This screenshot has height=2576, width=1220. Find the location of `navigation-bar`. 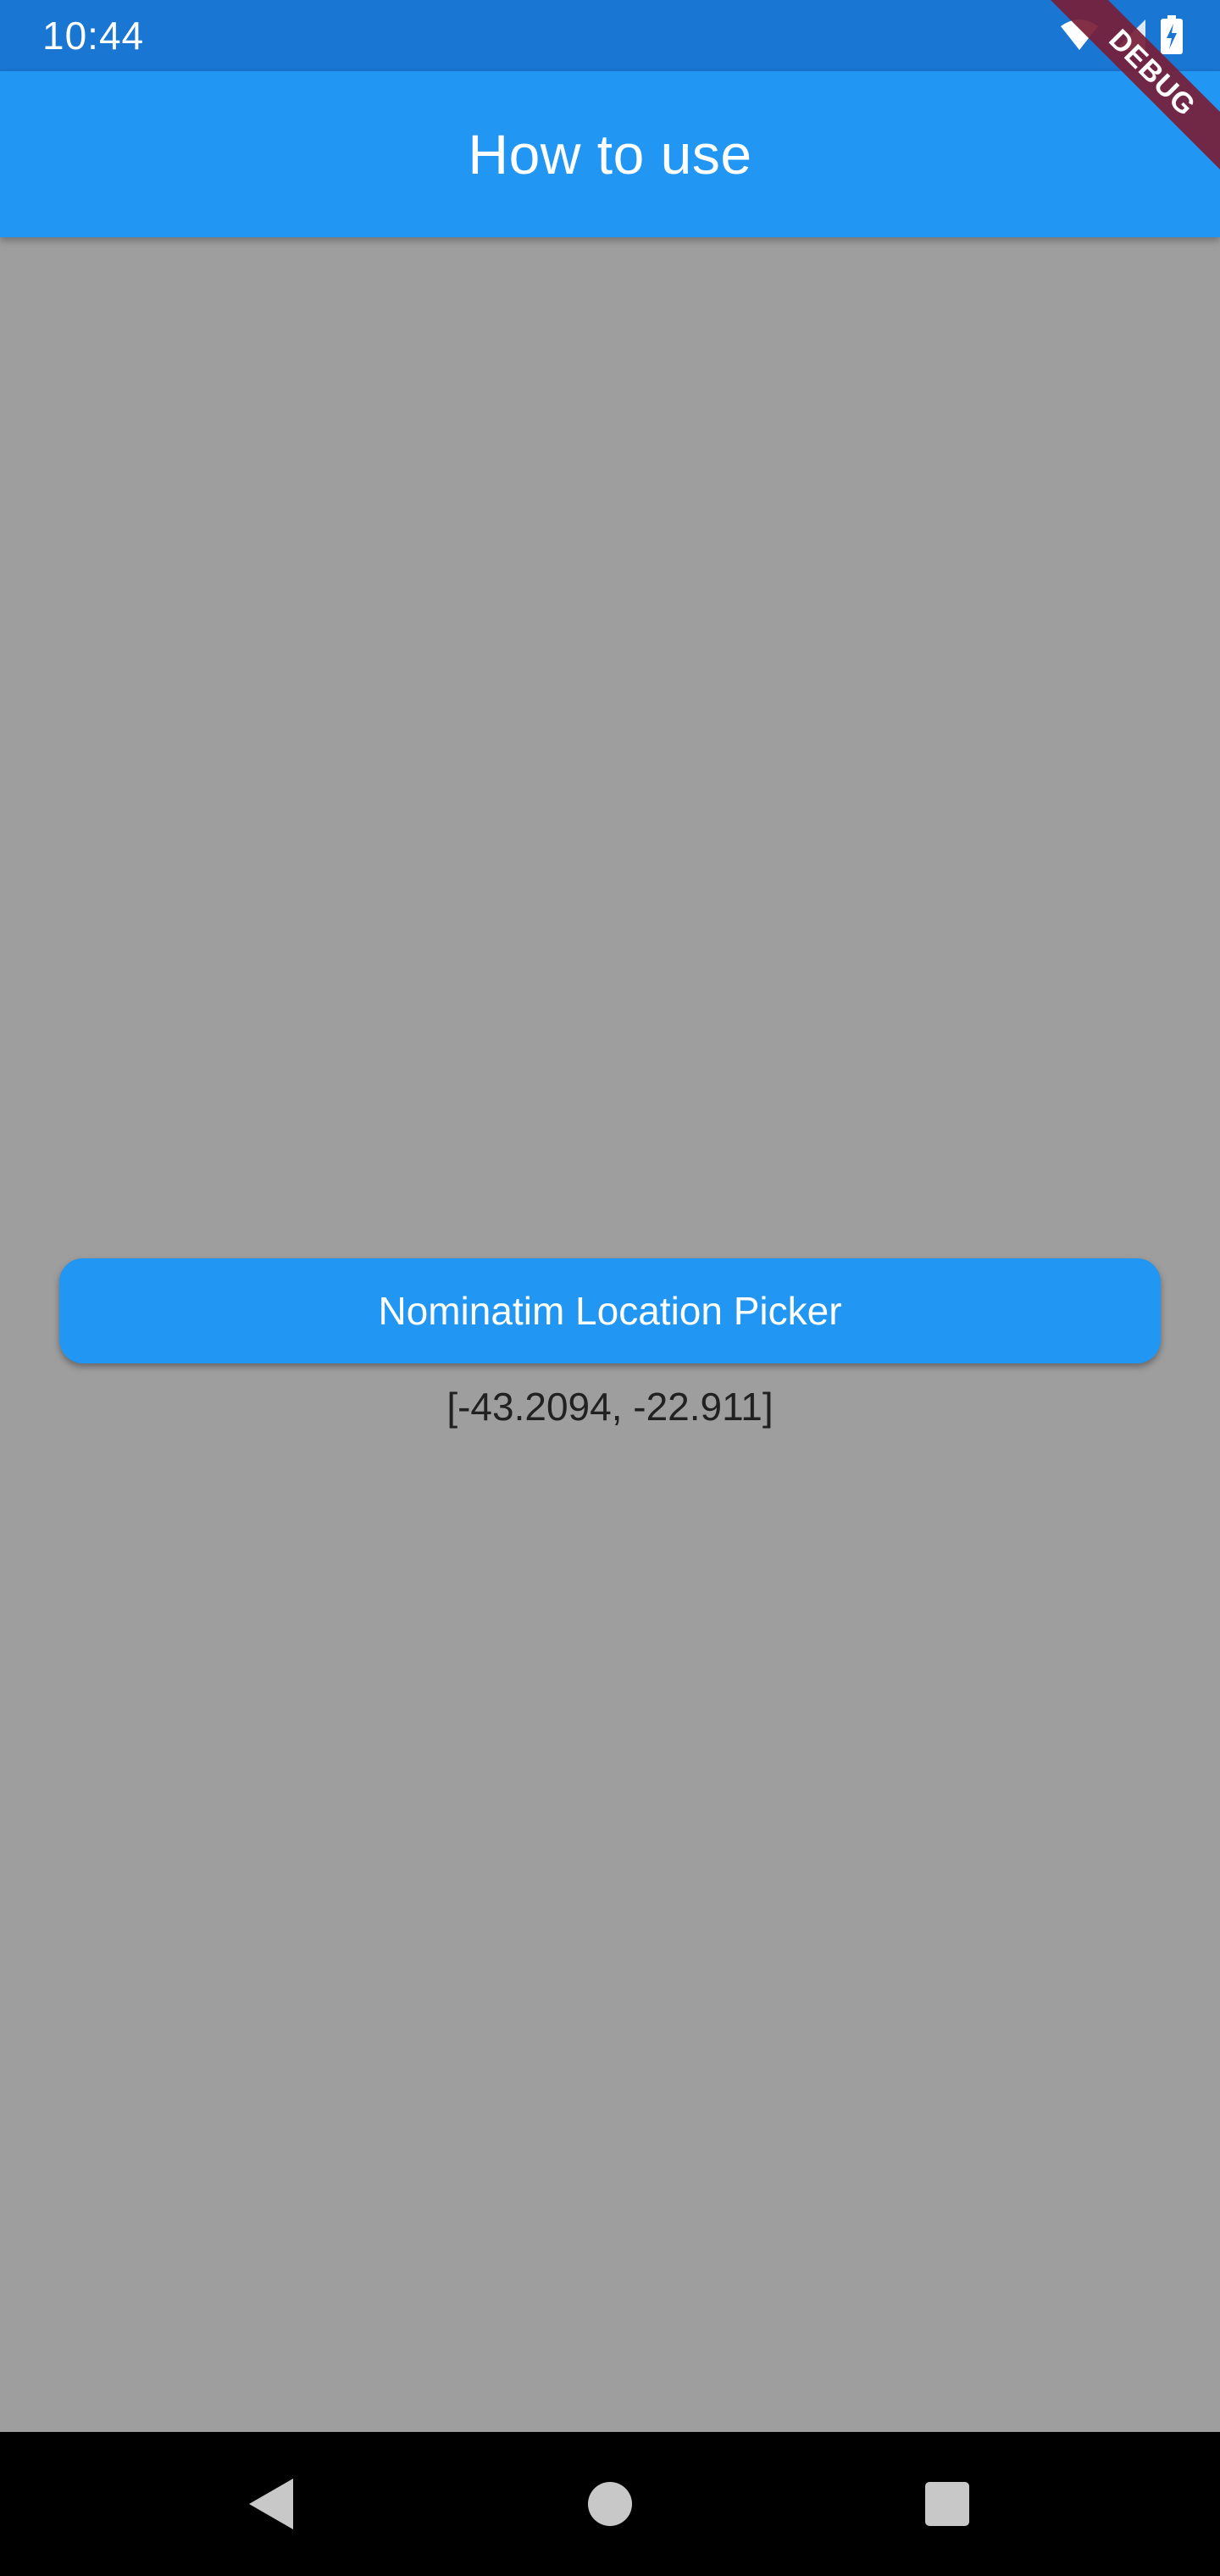

navigation-bar is located at coordinates (610, 2504).